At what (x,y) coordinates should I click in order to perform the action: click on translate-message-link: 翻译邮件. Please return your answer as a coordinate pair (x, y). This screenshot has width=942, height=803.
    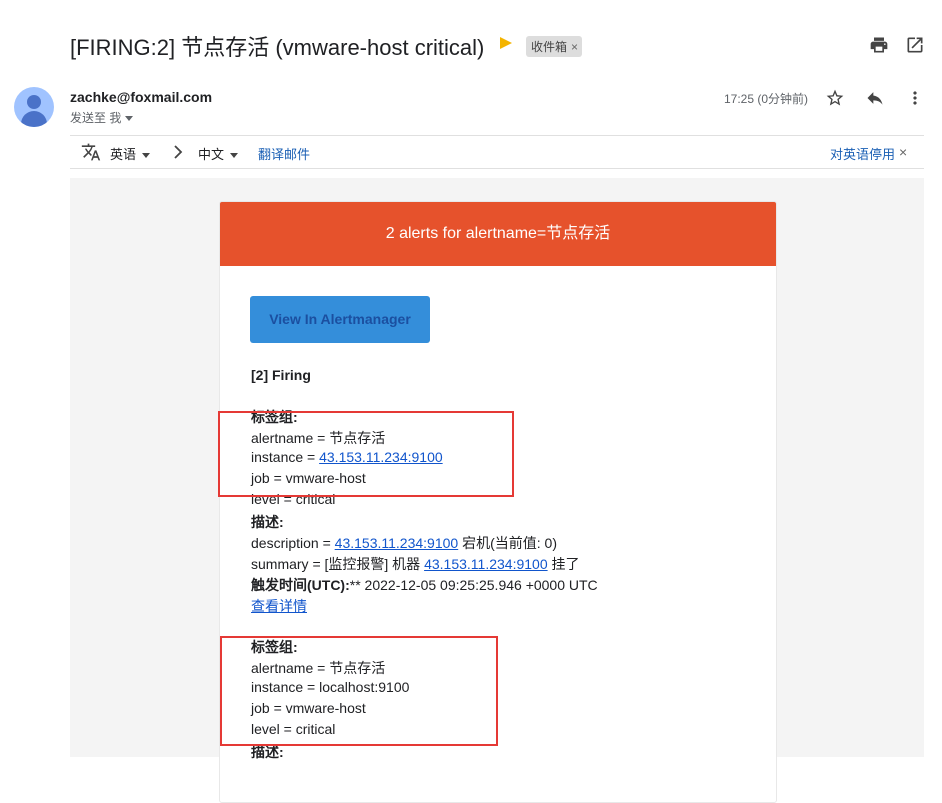
    Looking at the image, I should click on (284, 153).